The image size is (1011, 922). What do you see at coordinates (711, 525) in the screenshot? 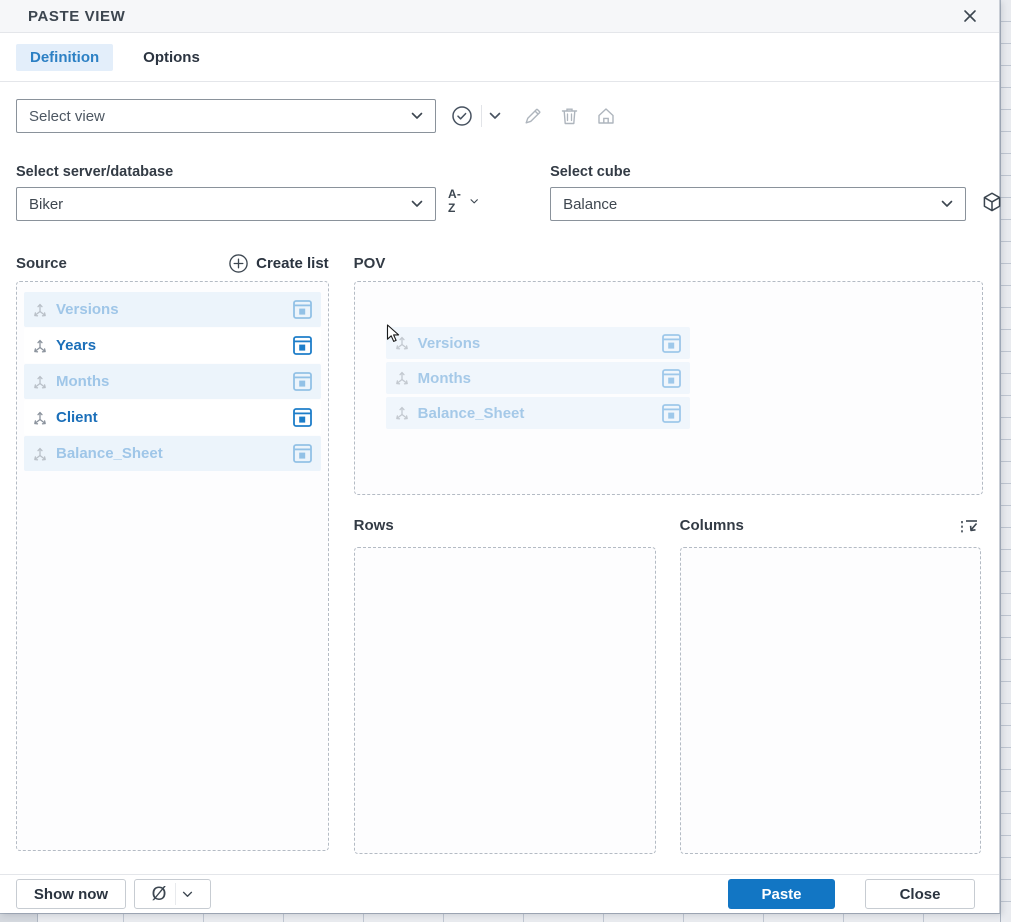
I see `columns-label: Columns` at bounding box center [711, 525].